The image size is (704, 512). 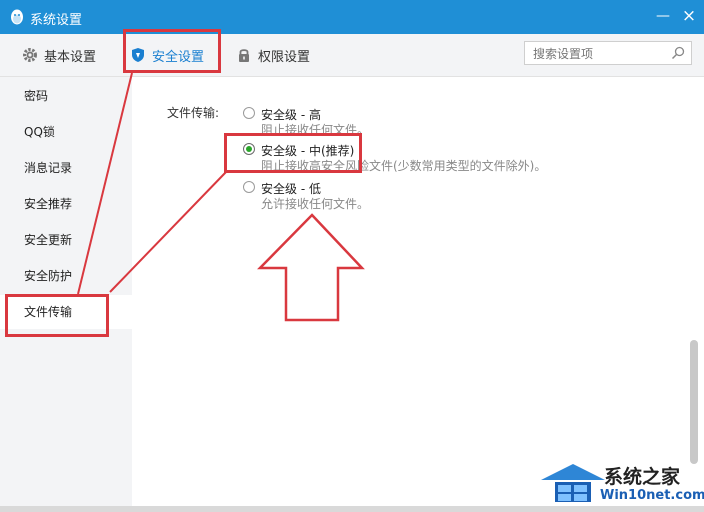 I want to click on watermark-url: Win10net.com, so click(x=652, y=495).